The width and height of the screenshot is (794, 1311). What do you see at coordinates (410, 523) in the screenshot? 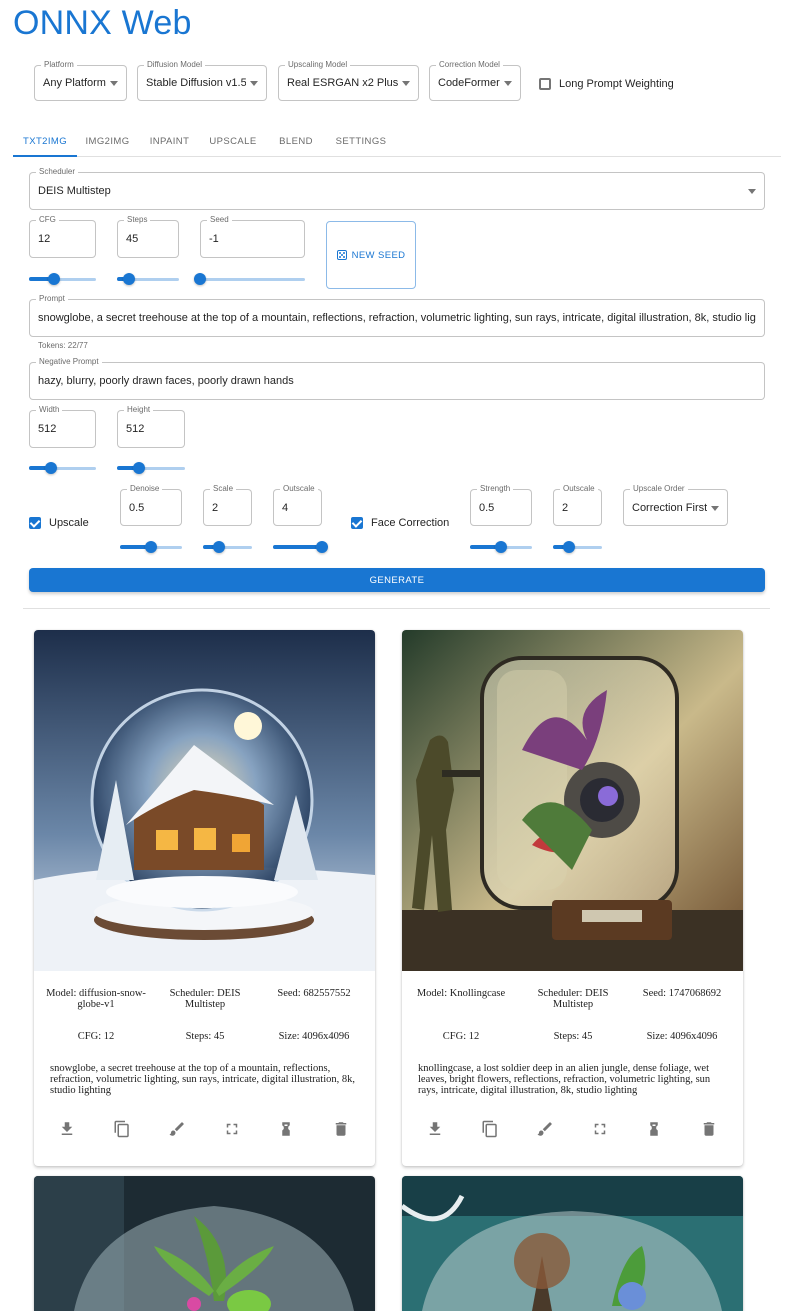
I see `face-correction-label: Face Correction` at bounding box center [410, 523].